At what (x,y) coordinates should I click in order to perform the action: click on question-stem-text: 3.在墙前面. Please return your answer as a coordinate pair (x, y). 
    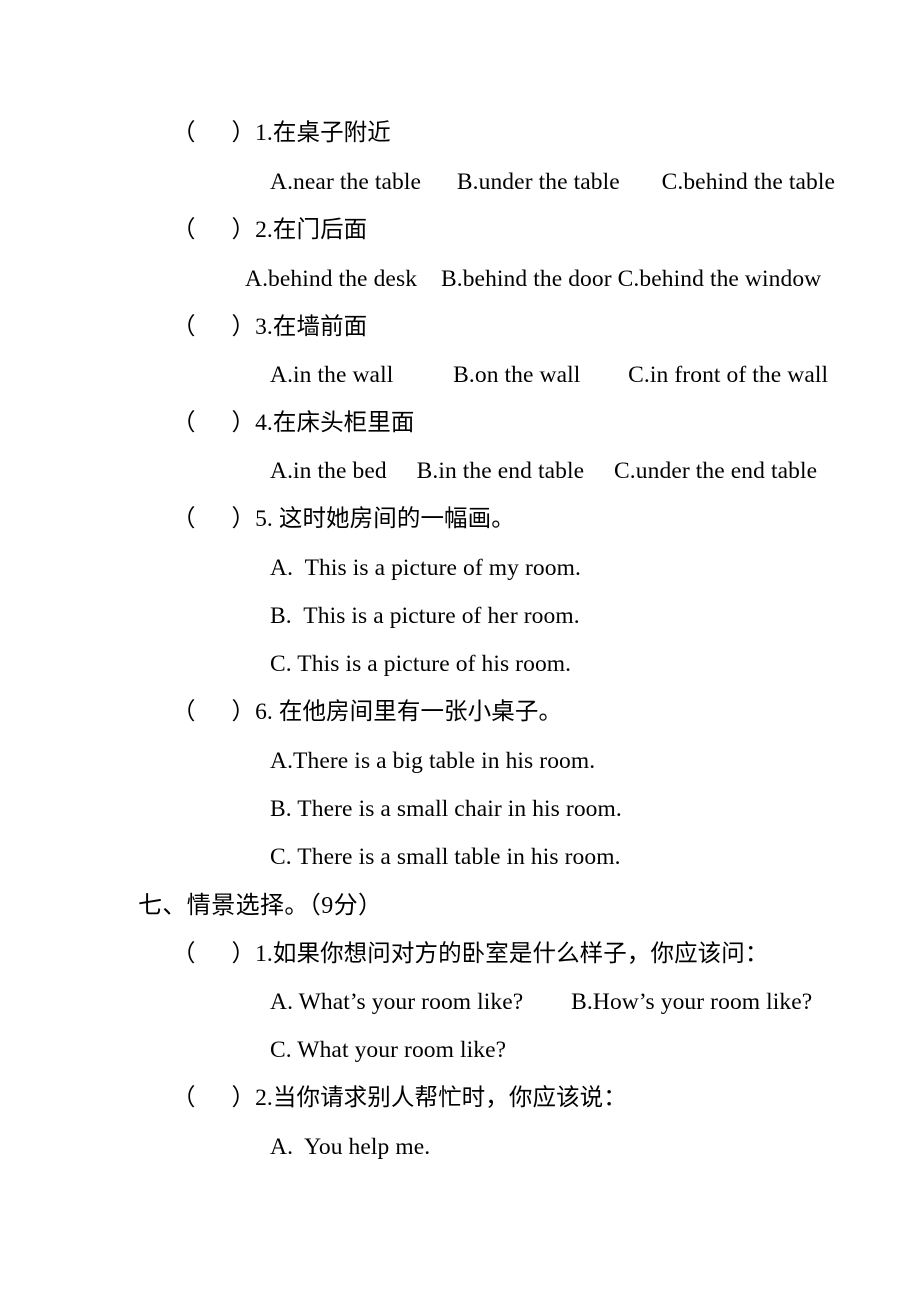
    Looking at the image, I should click on (311, 327).